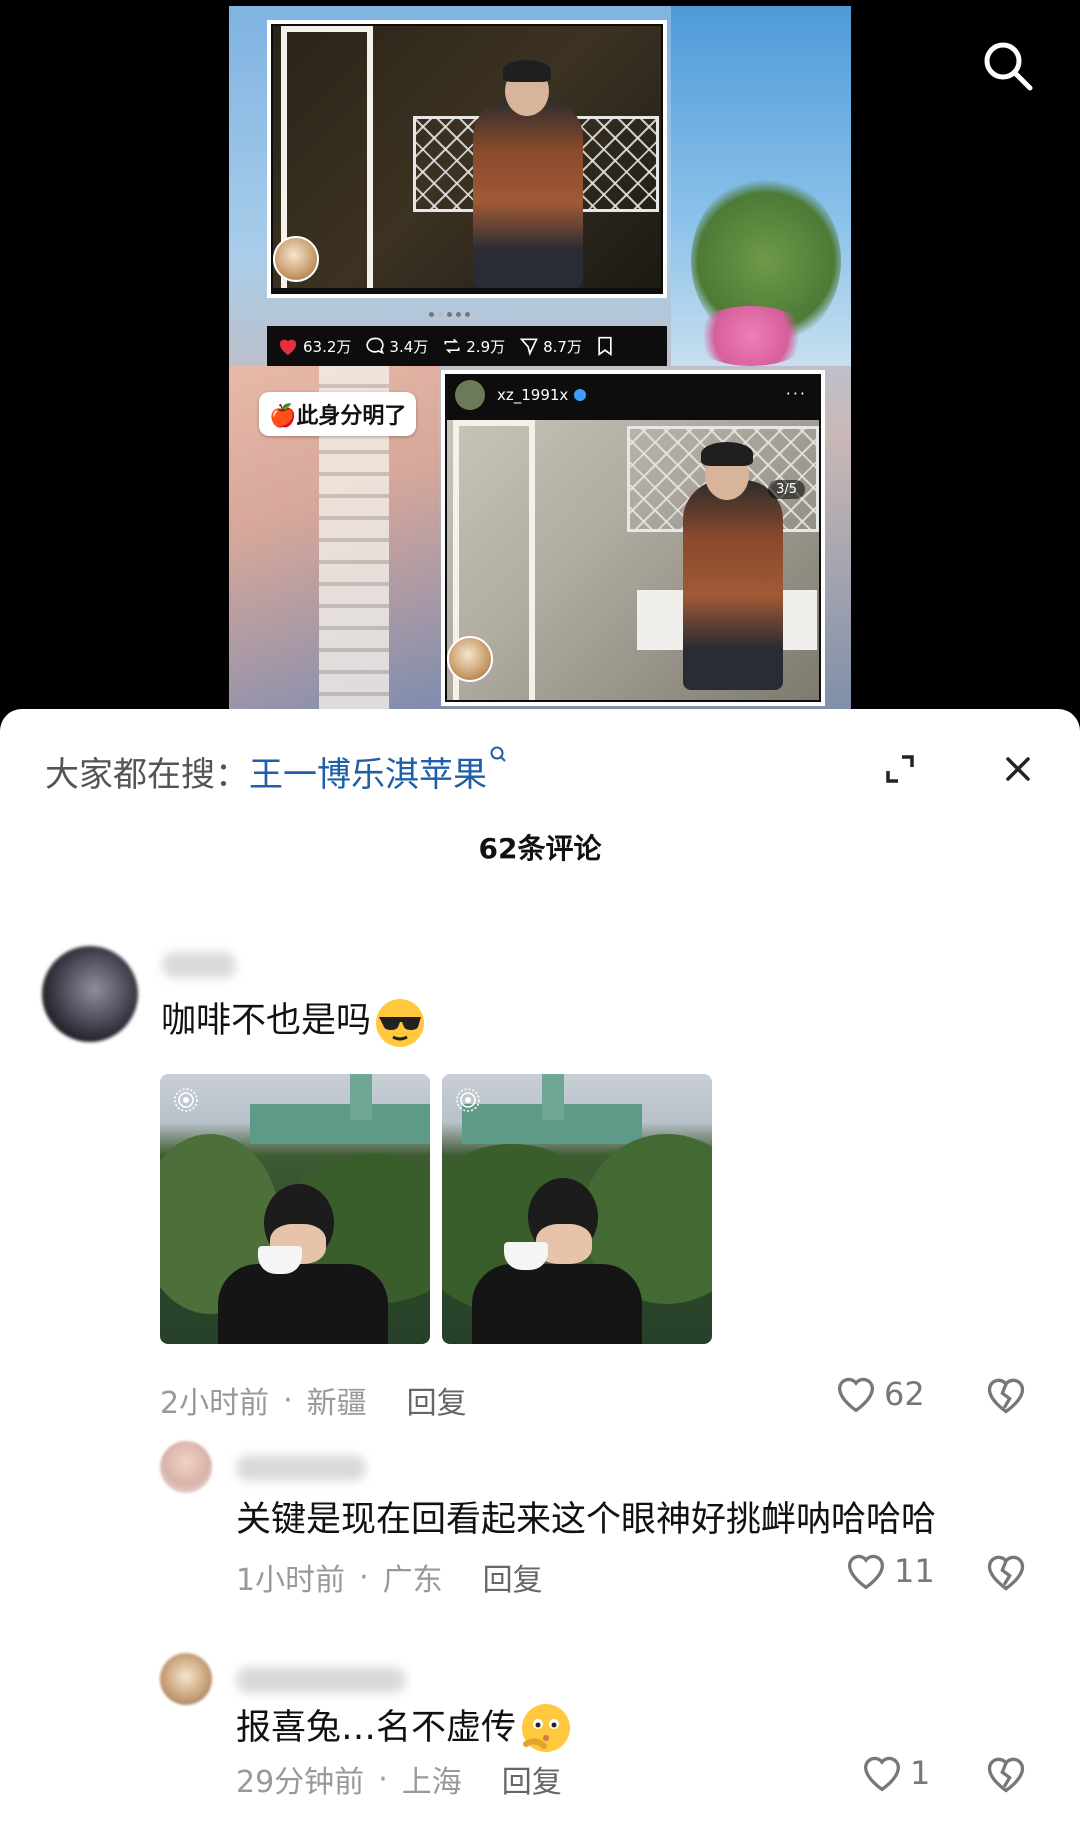  I want to click on like-button: 62, so click(879, 1394).